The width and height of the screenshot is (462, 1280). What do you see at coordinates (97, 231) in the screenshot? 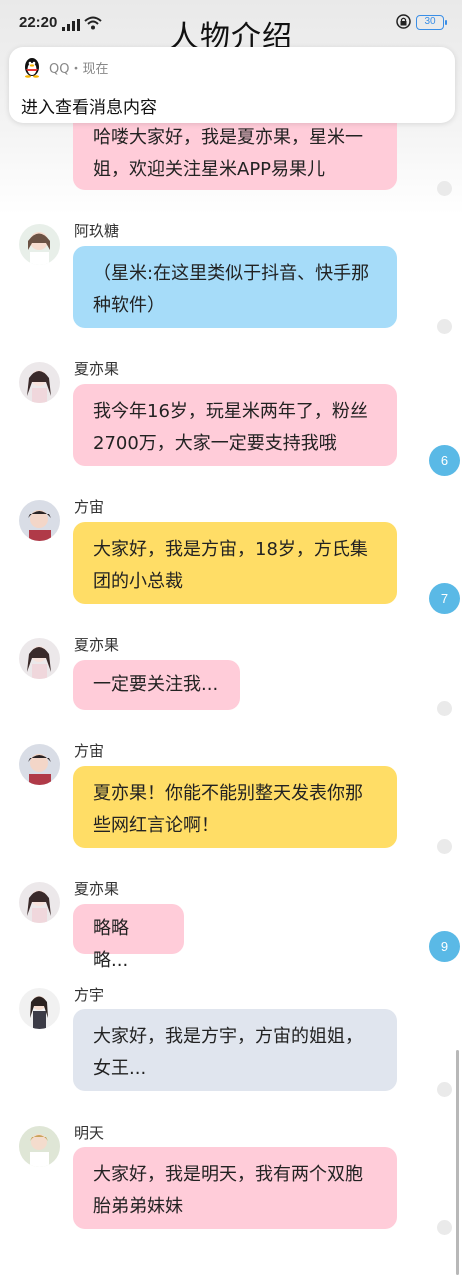
I see `sender-name: 阿玖糖` at bounding box center [97, 231].